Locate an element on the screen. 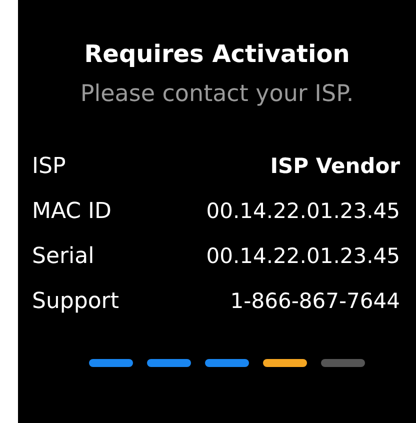 This screenshot has height=423, width=416. detail-label: MAC ID is located at coordinates (72, 212).